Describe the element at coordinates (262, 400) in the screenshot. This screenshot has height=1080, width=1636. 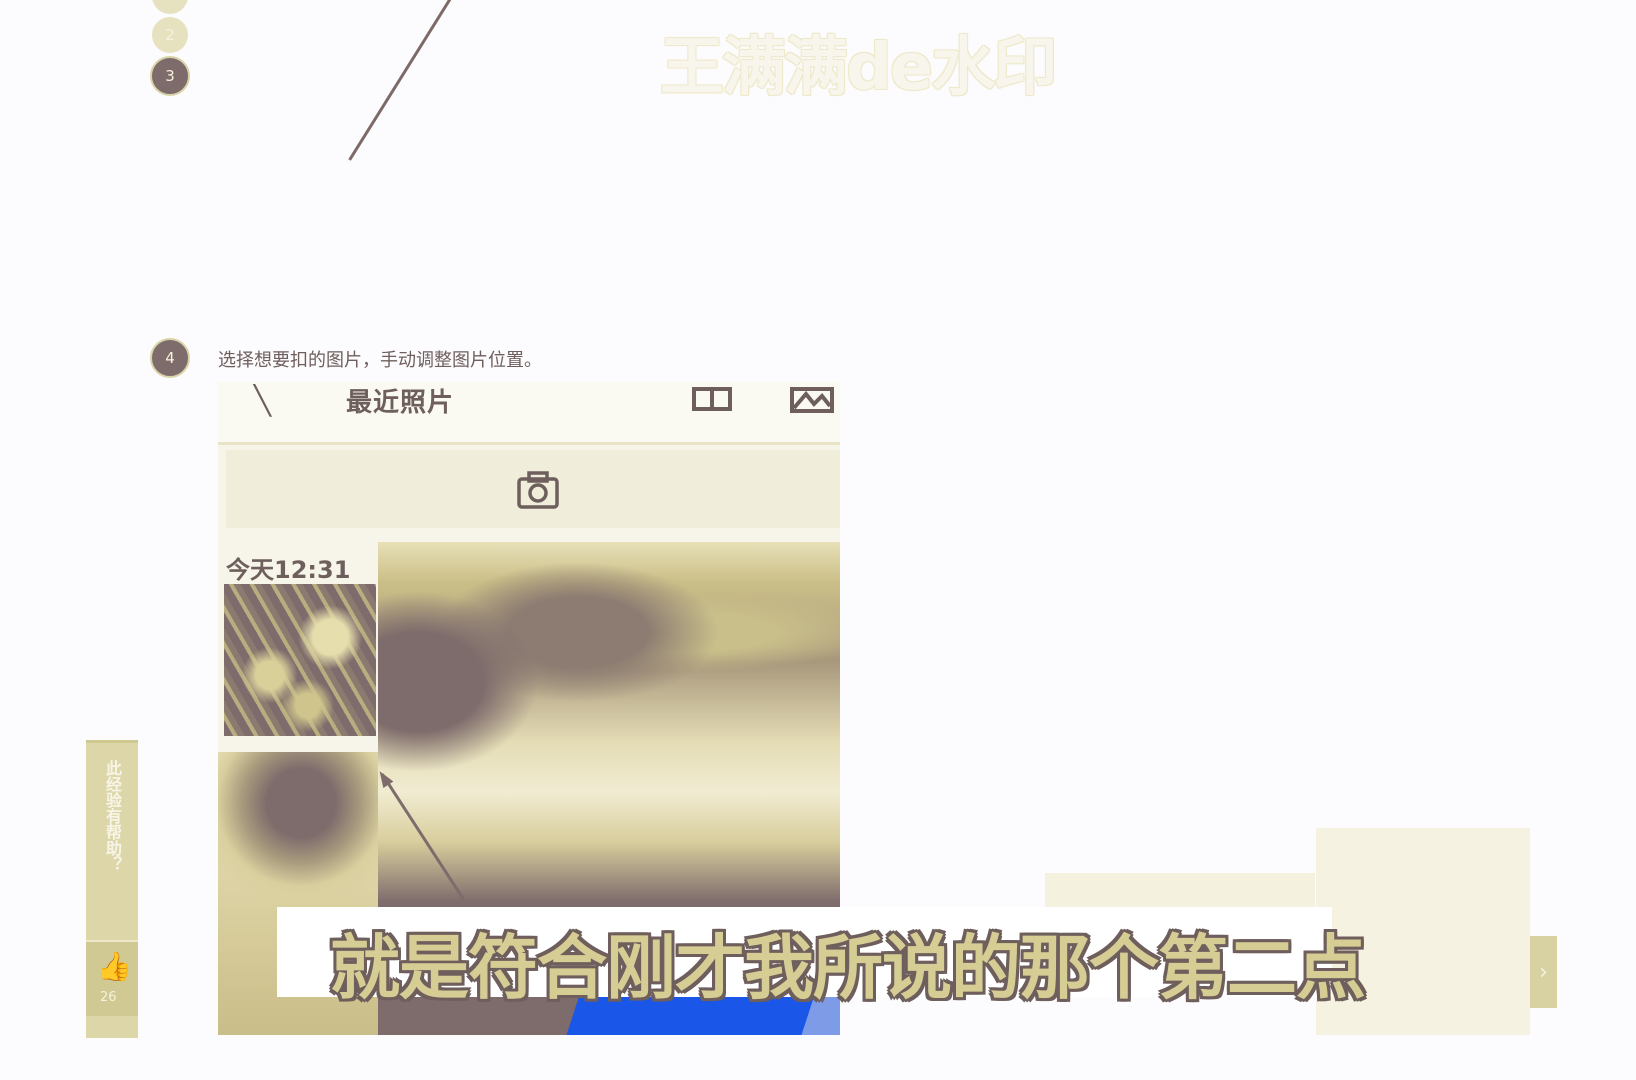
I see `back-arrow-icon: ╲` at that location.